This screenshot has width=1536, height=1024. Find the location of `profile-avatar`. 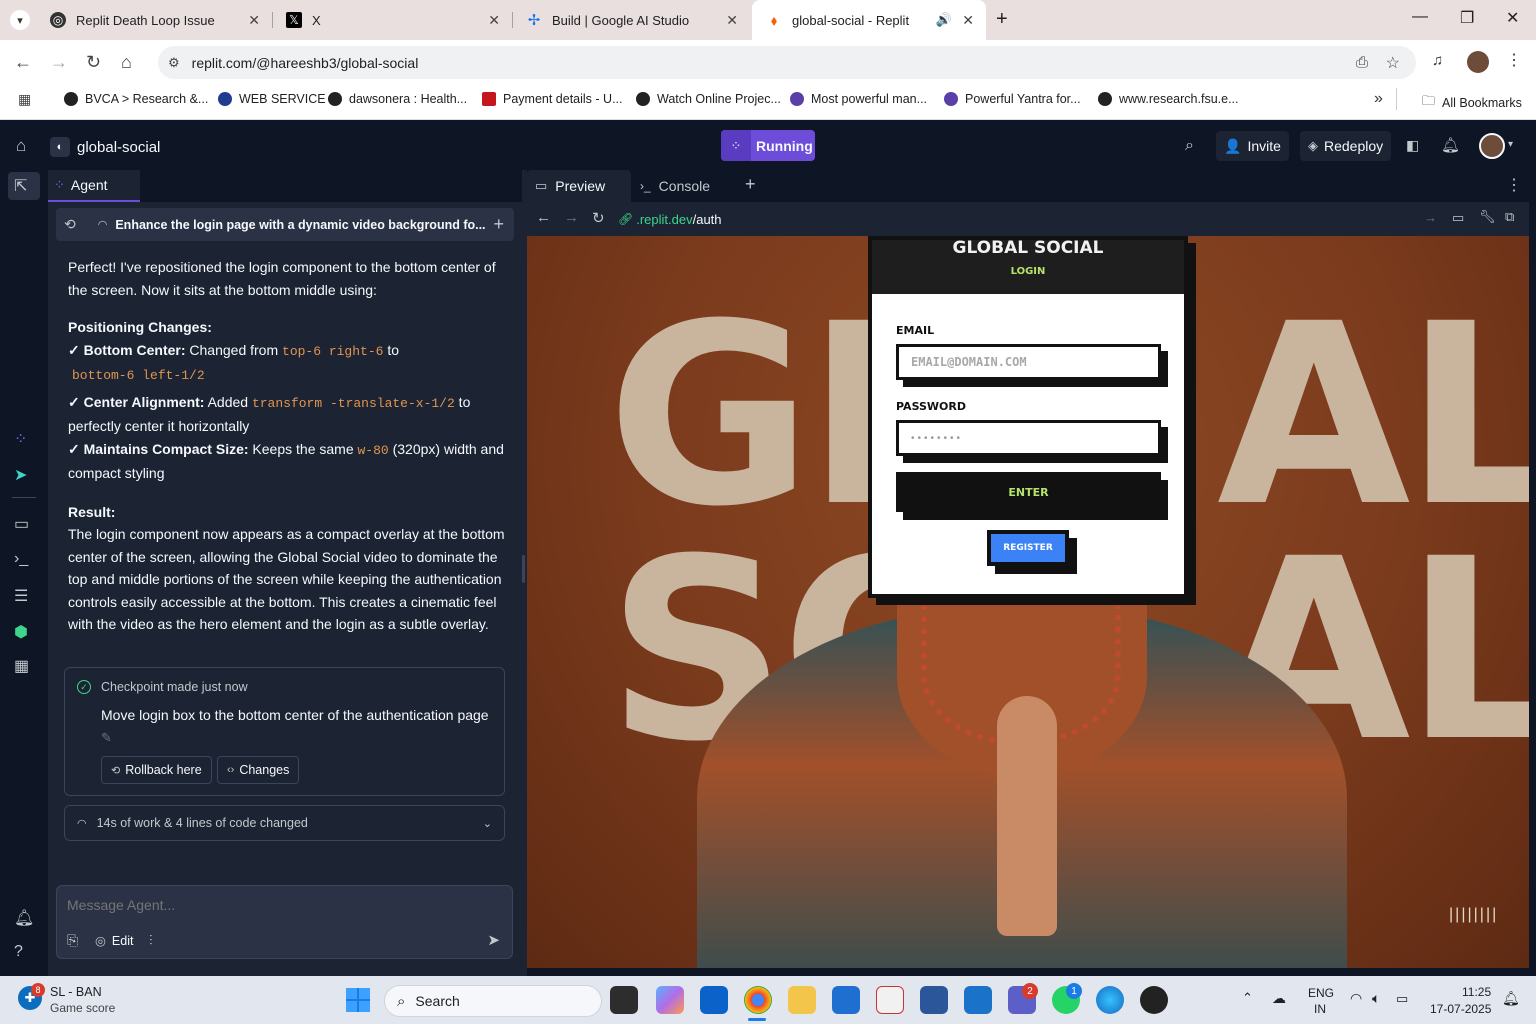

profile-avatar is located at coordinates (1478, 62).